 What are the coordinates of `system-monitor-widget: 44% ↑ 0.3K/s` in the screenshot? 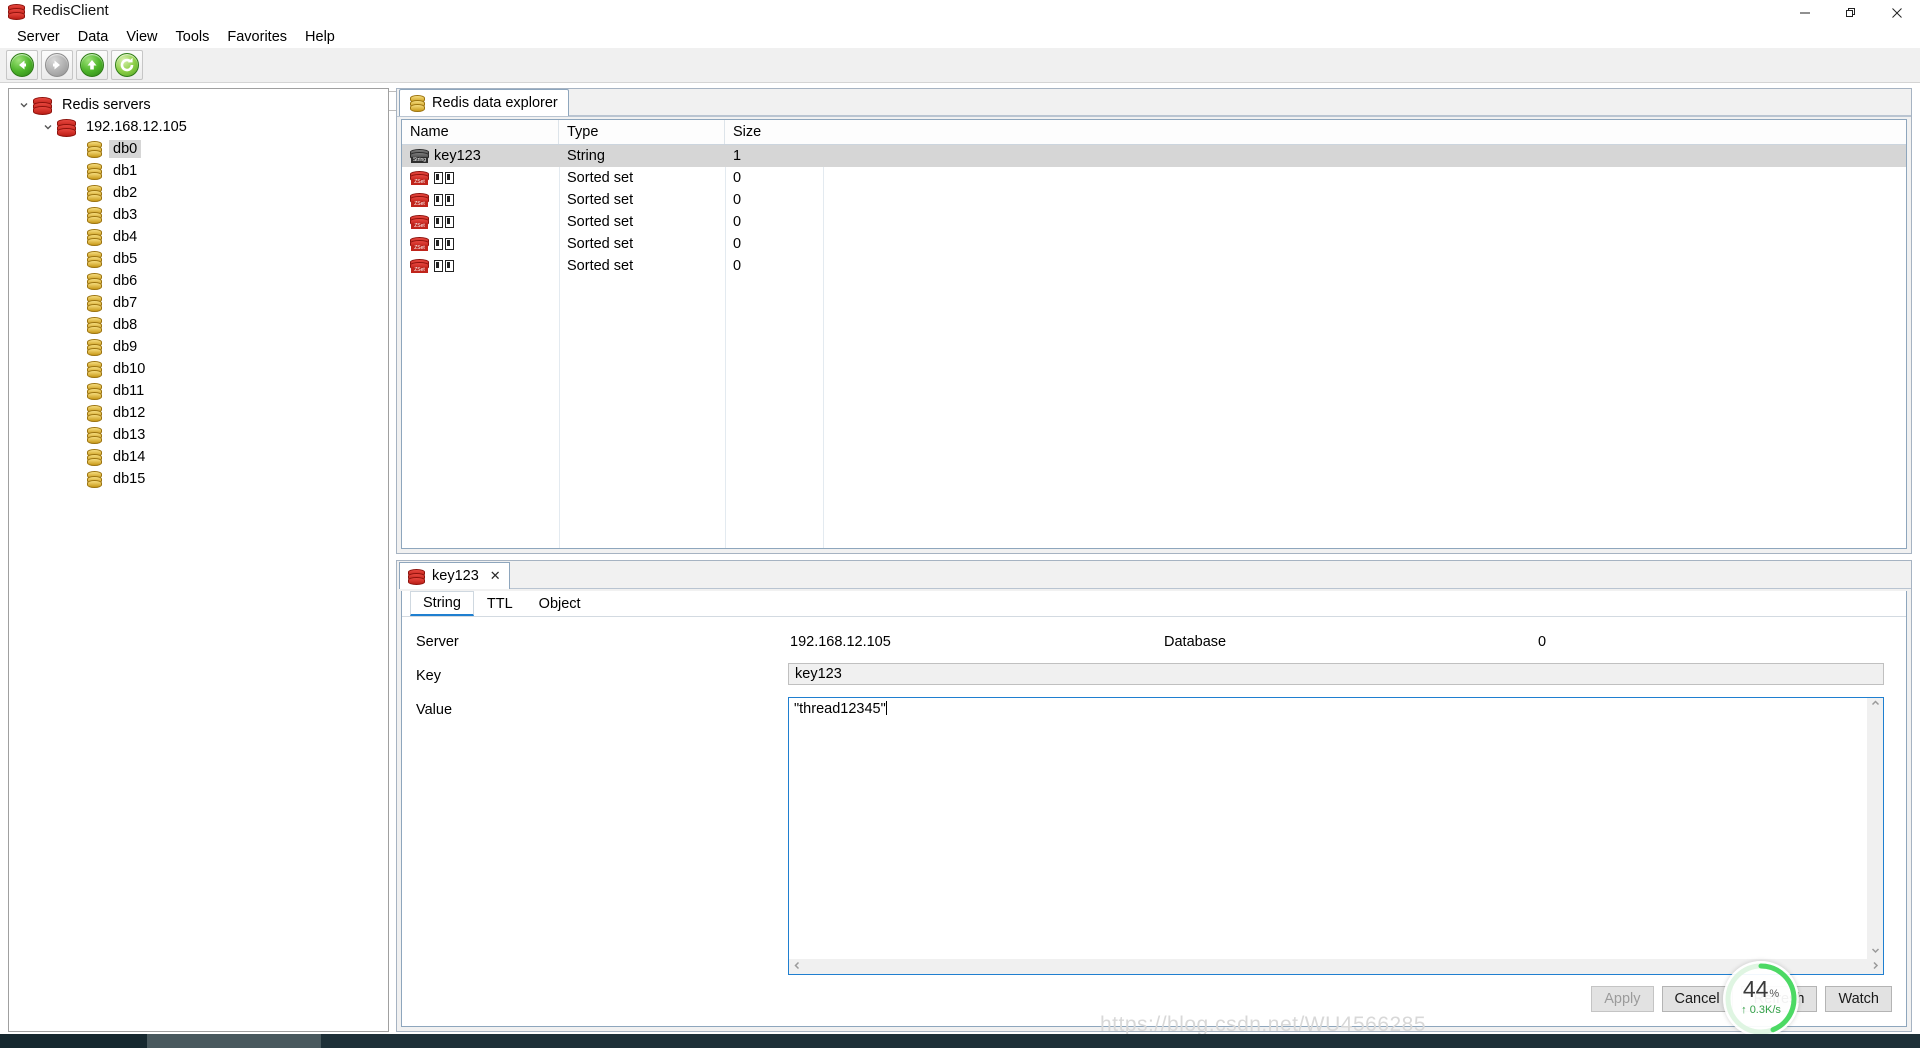 It's located at (1761, 999).